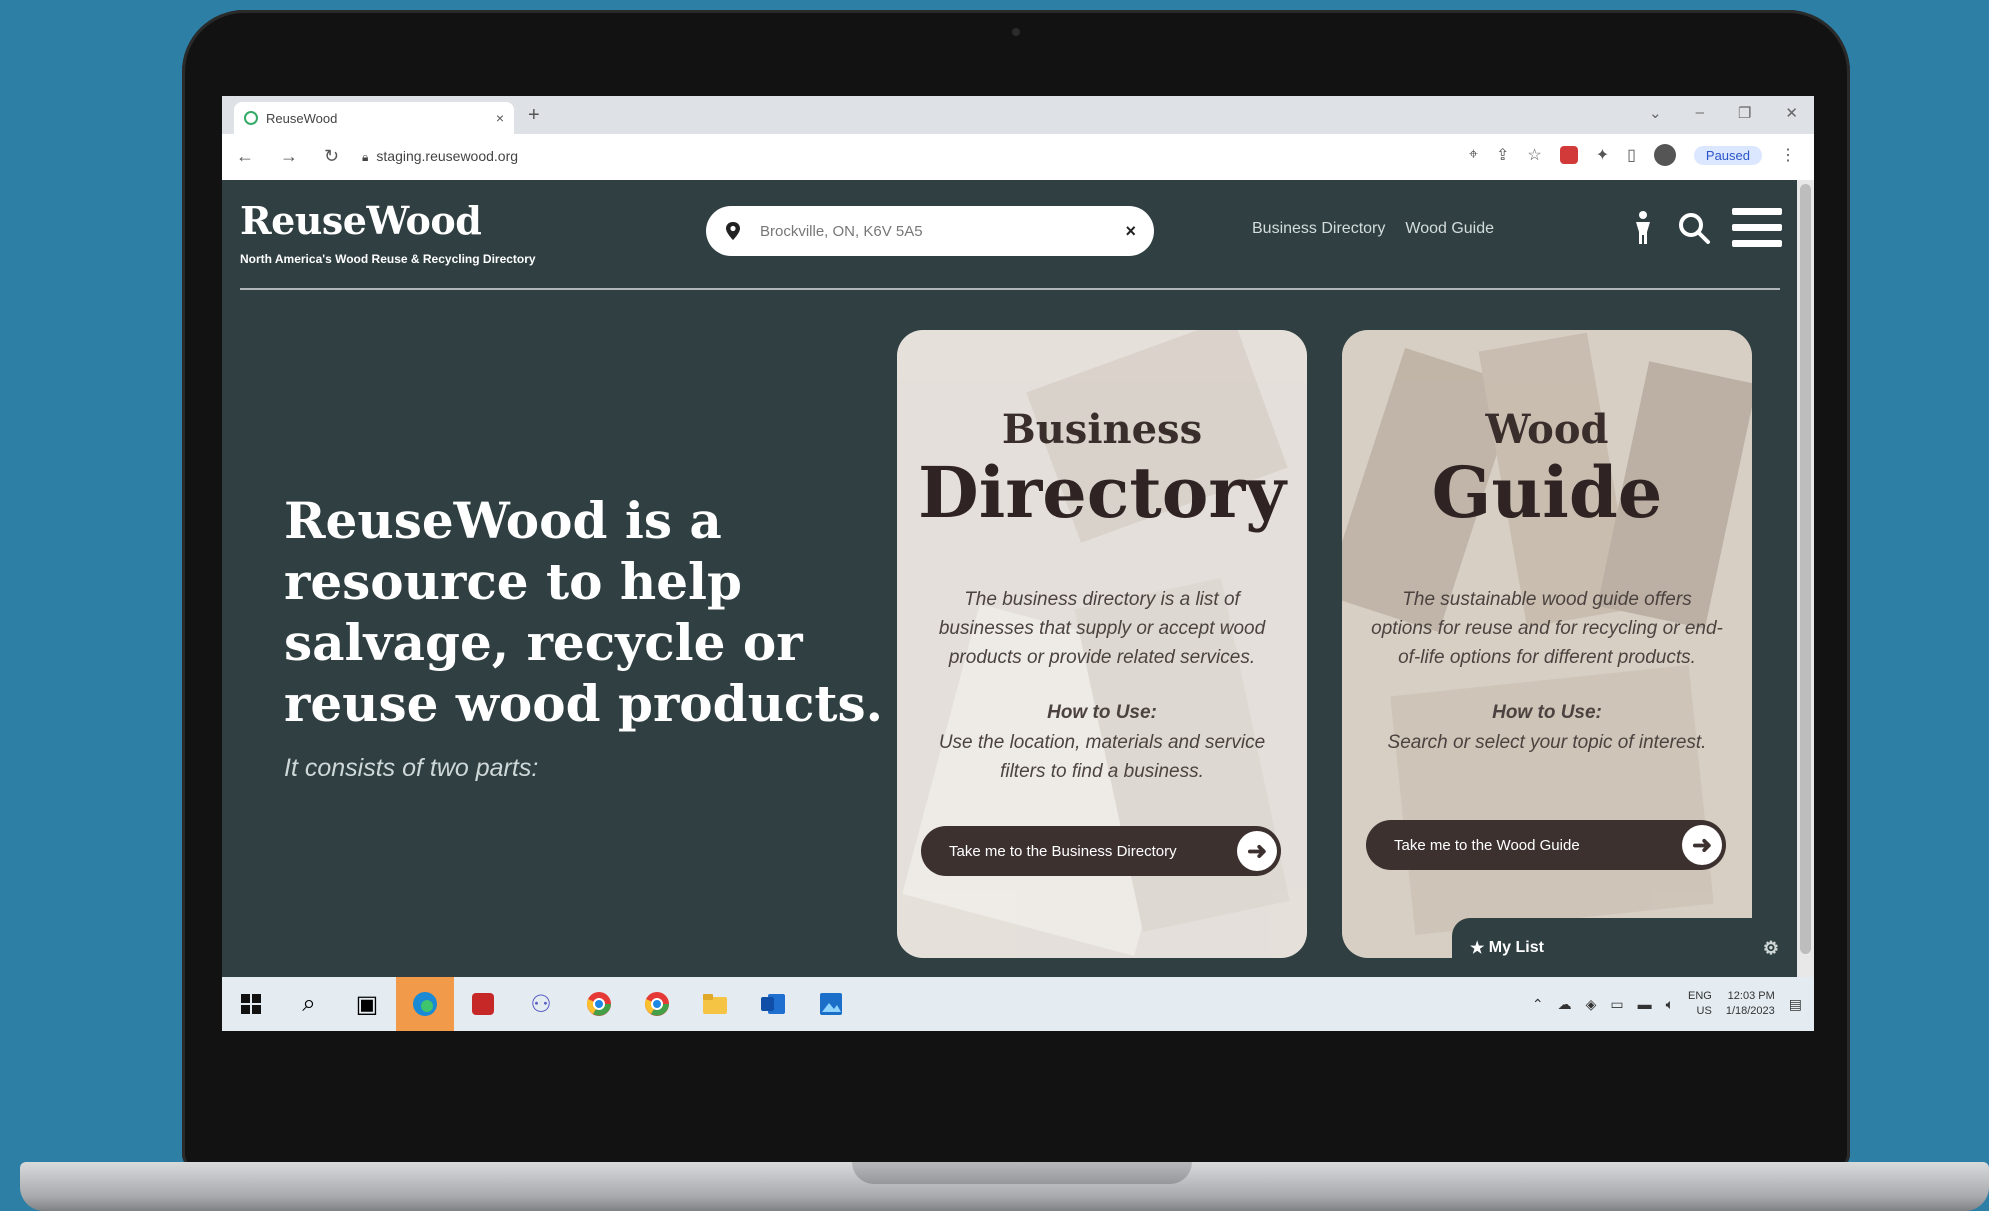 This screenshot has height=1211, width=1989. Describe the element at coordinates (1473, 155) in the screenshot. I see `location-icon: ⌖` at that location.